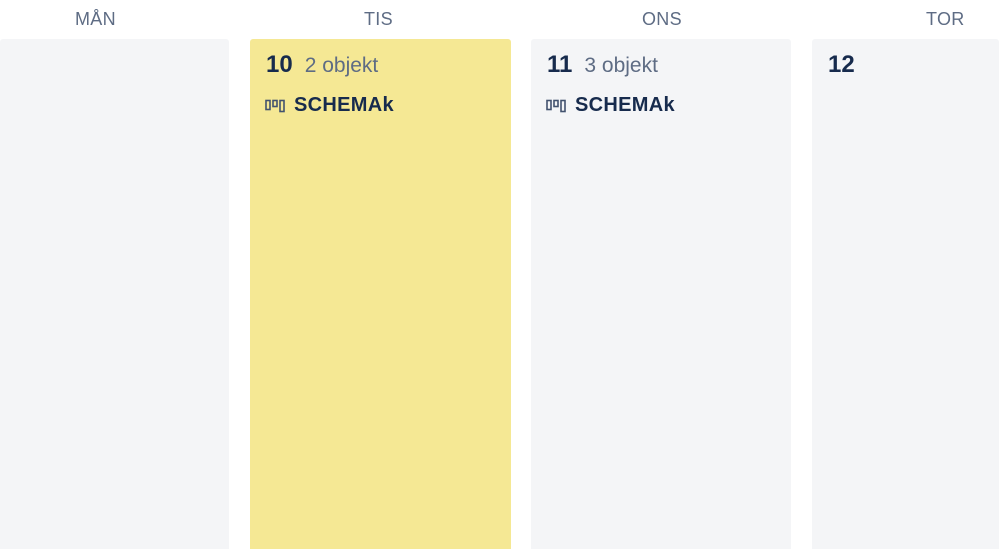  I want to click on day-header-wed: ONS, so click(662, 19).